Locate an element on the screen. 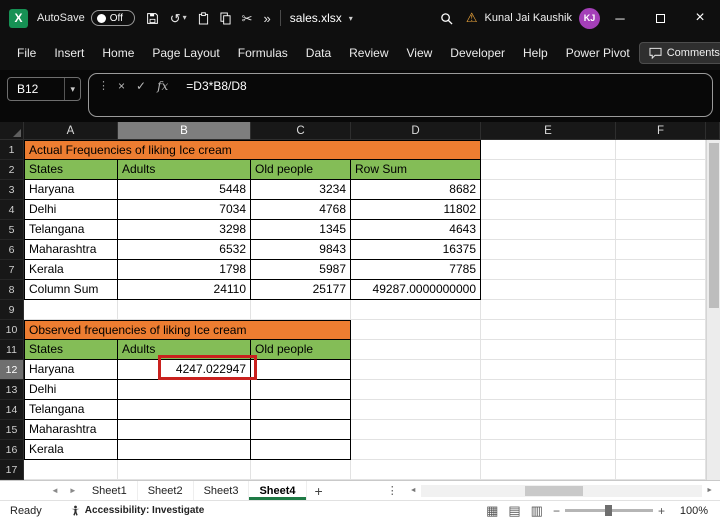  row-header-10: 10 is located at coordinates (12, 330).